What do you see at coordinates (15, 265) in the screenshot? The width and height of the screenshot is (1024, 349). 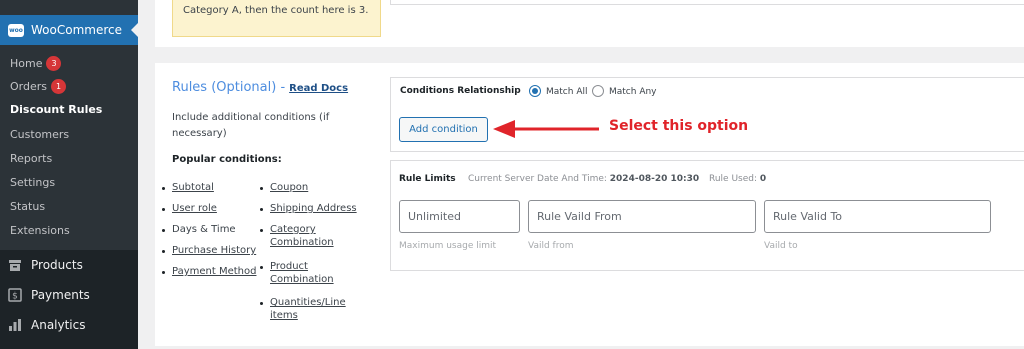 I see `archive-icon` at bounding box center [15, 265].